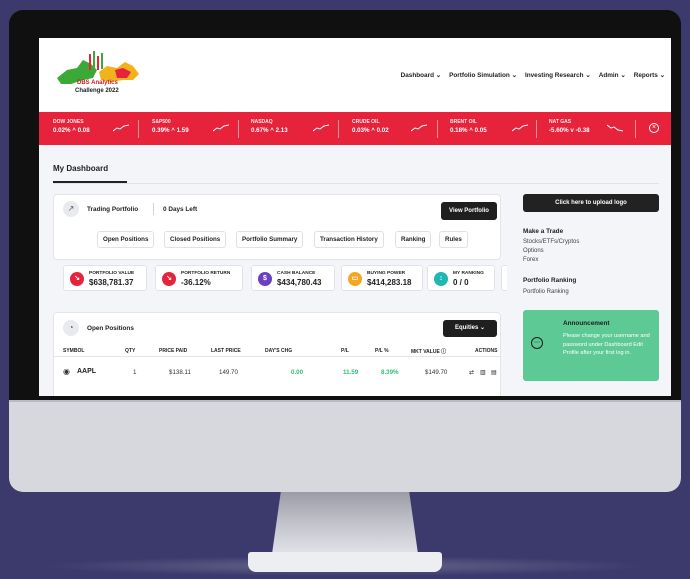  What do you see at coordinates (345, 523) in the screenshot?
I see `monitor-stand-neck` at bounding box center [345, 523].